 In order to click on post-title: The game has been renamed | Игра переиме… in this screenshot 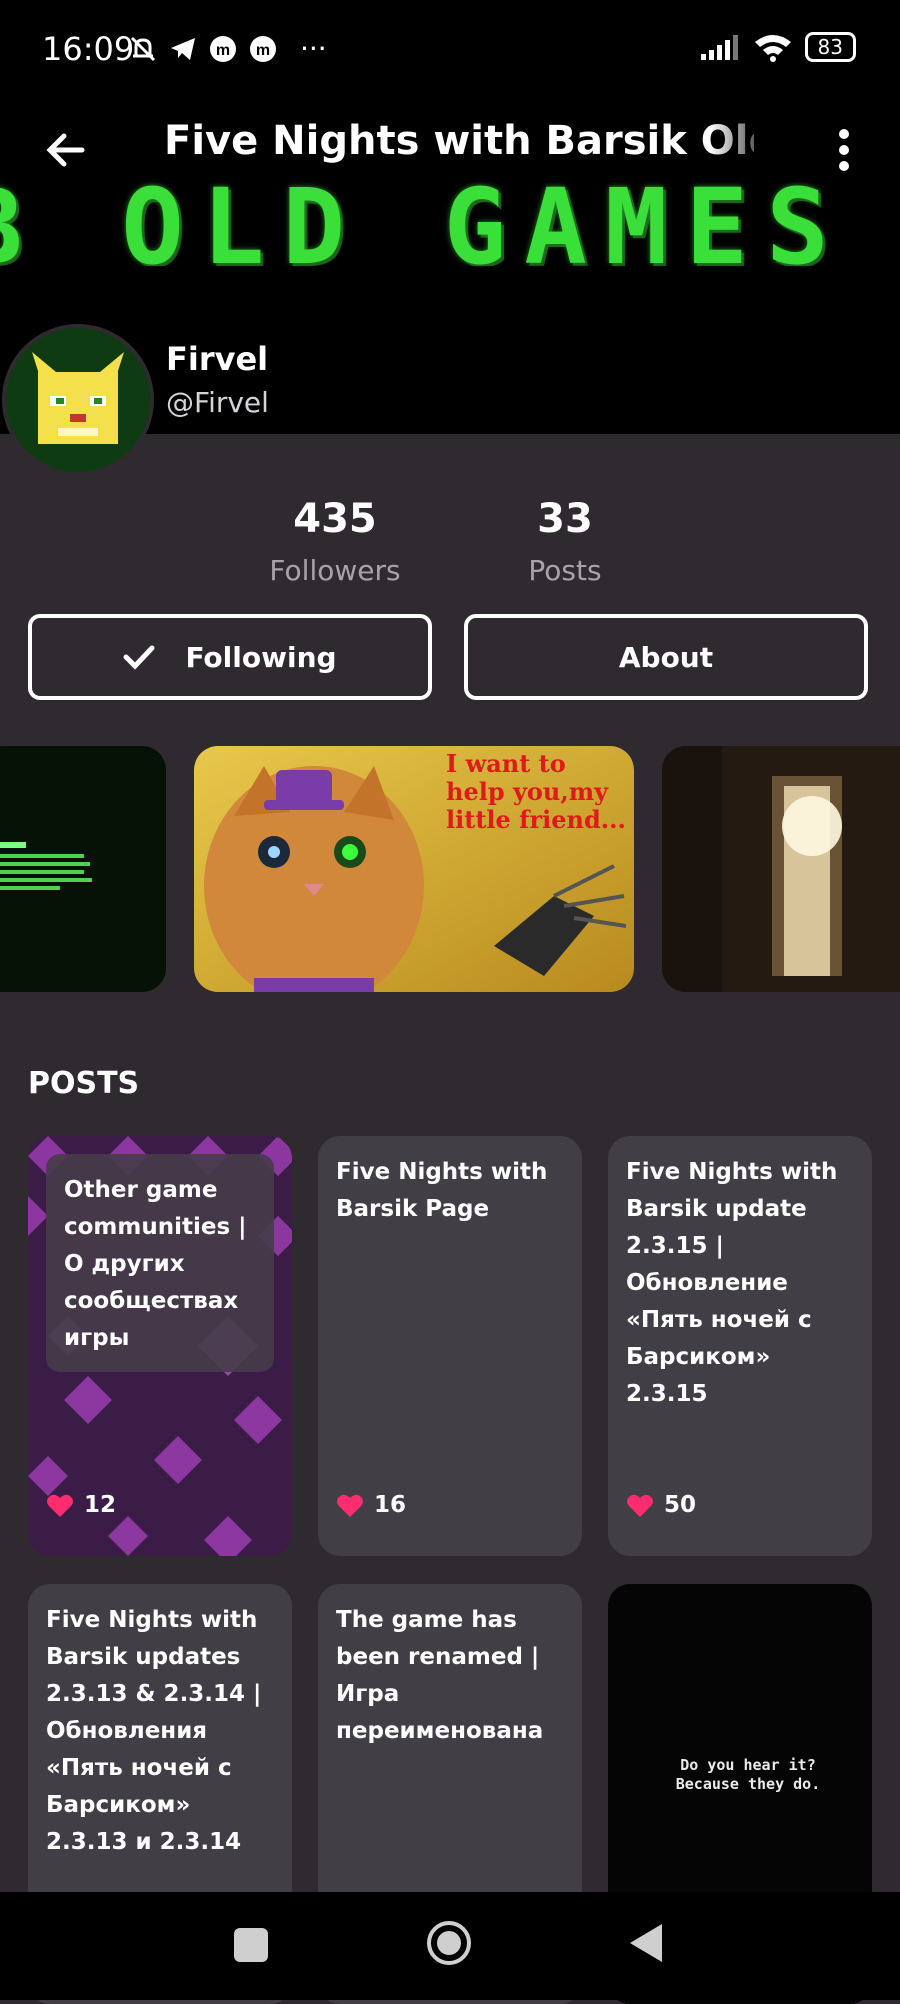, I will do `click(440, 1675)`.